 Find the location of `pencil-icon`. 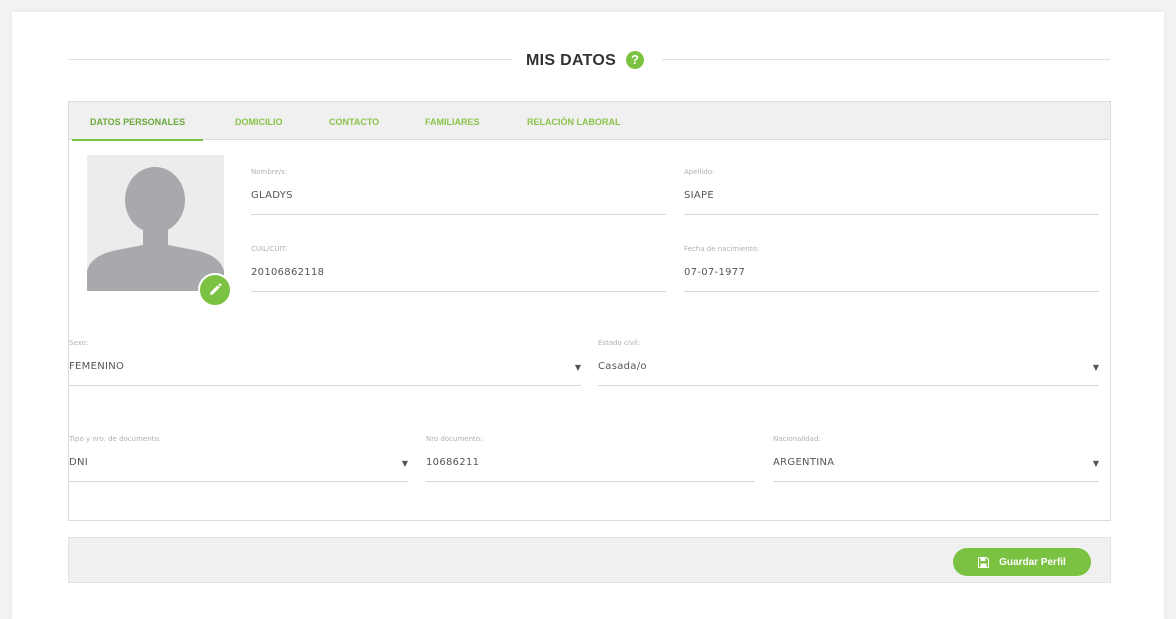

pencil-icon is located at coordinates (216, 289).